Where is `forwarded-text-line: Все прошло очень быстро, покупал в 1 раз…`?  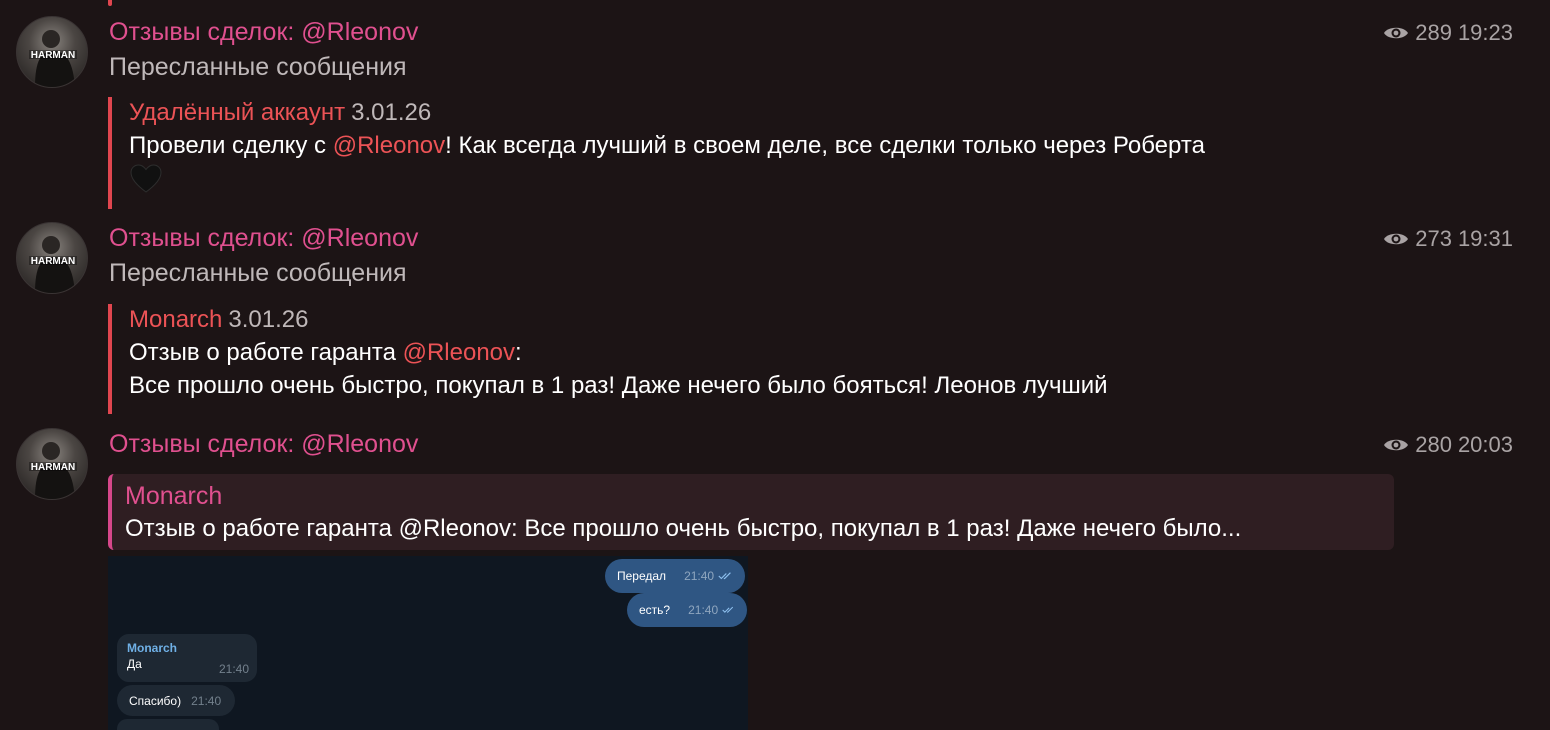 forwarded-text-line: Все прошло очень быстро, покупал в 1 раз… is located at coordinates (618, 385).